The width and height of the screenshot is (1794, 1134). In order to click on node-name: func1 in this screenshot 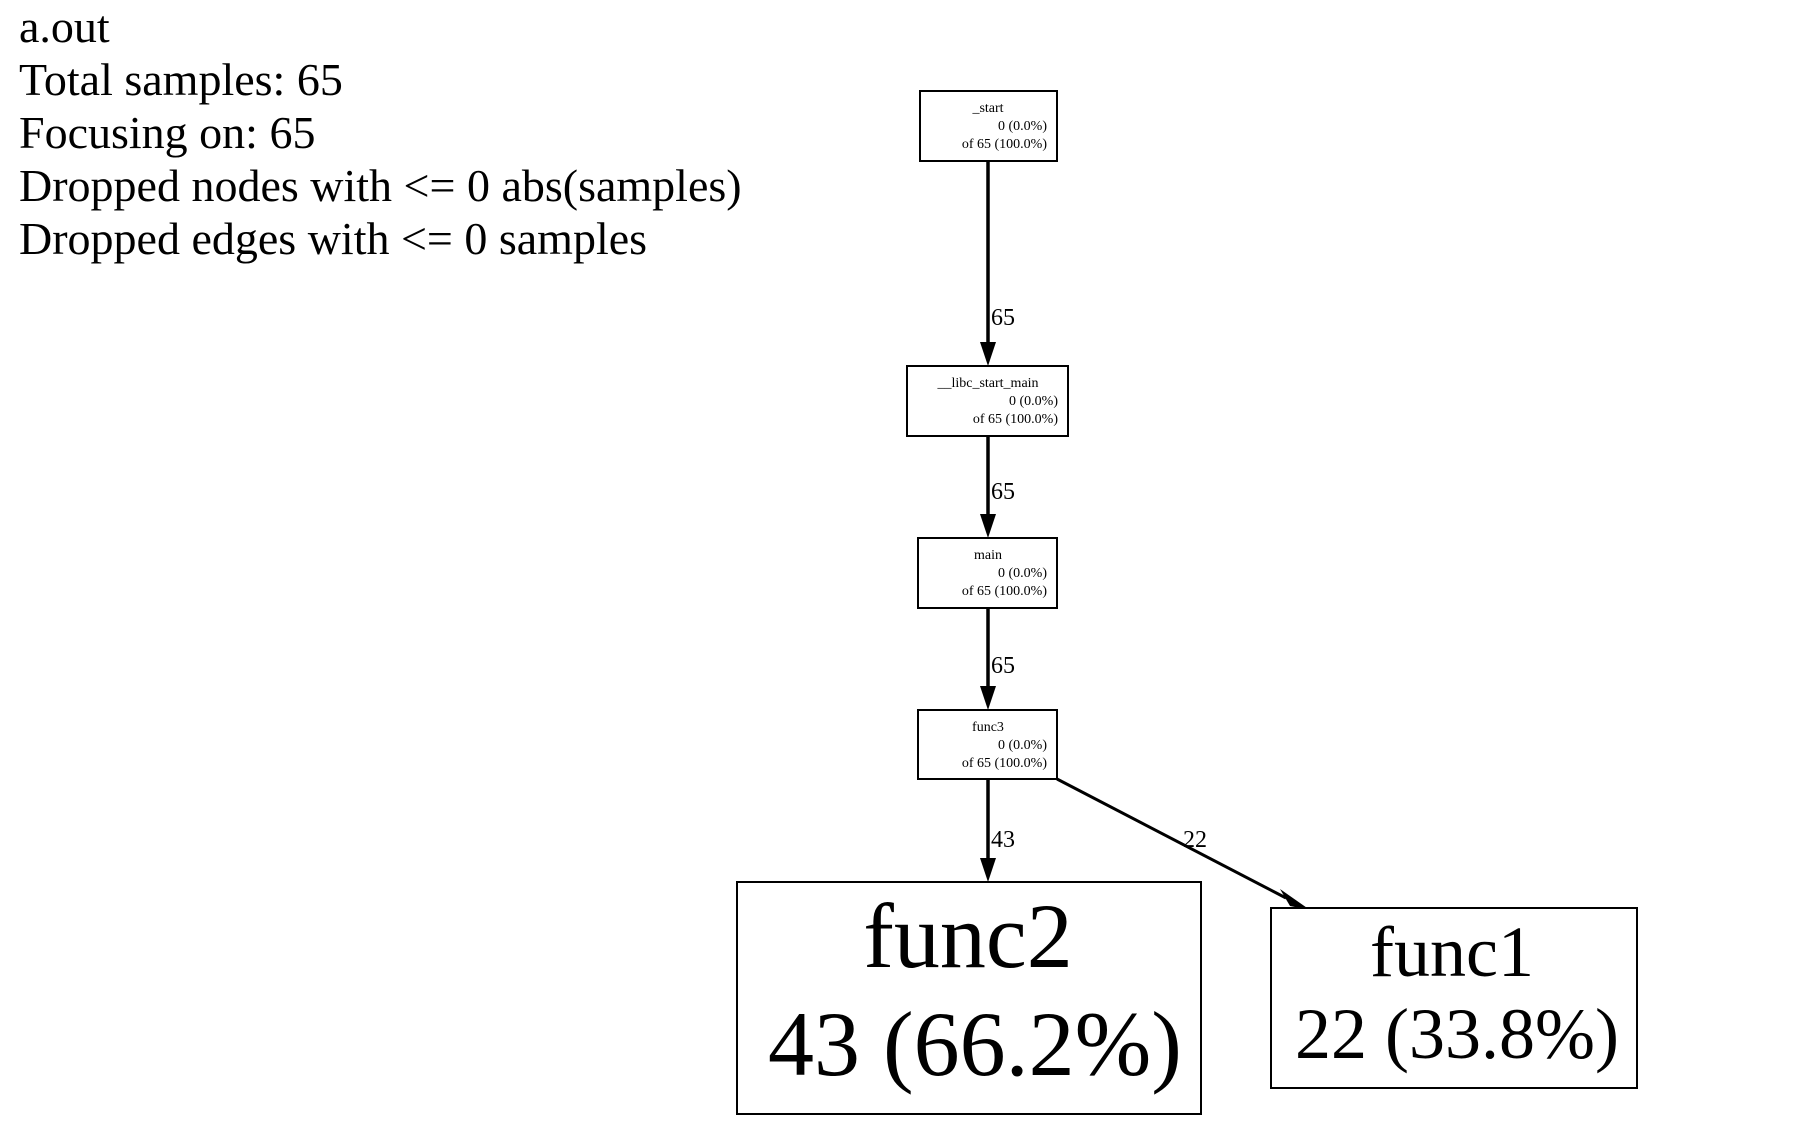, I will do `click(1452, 952)`.